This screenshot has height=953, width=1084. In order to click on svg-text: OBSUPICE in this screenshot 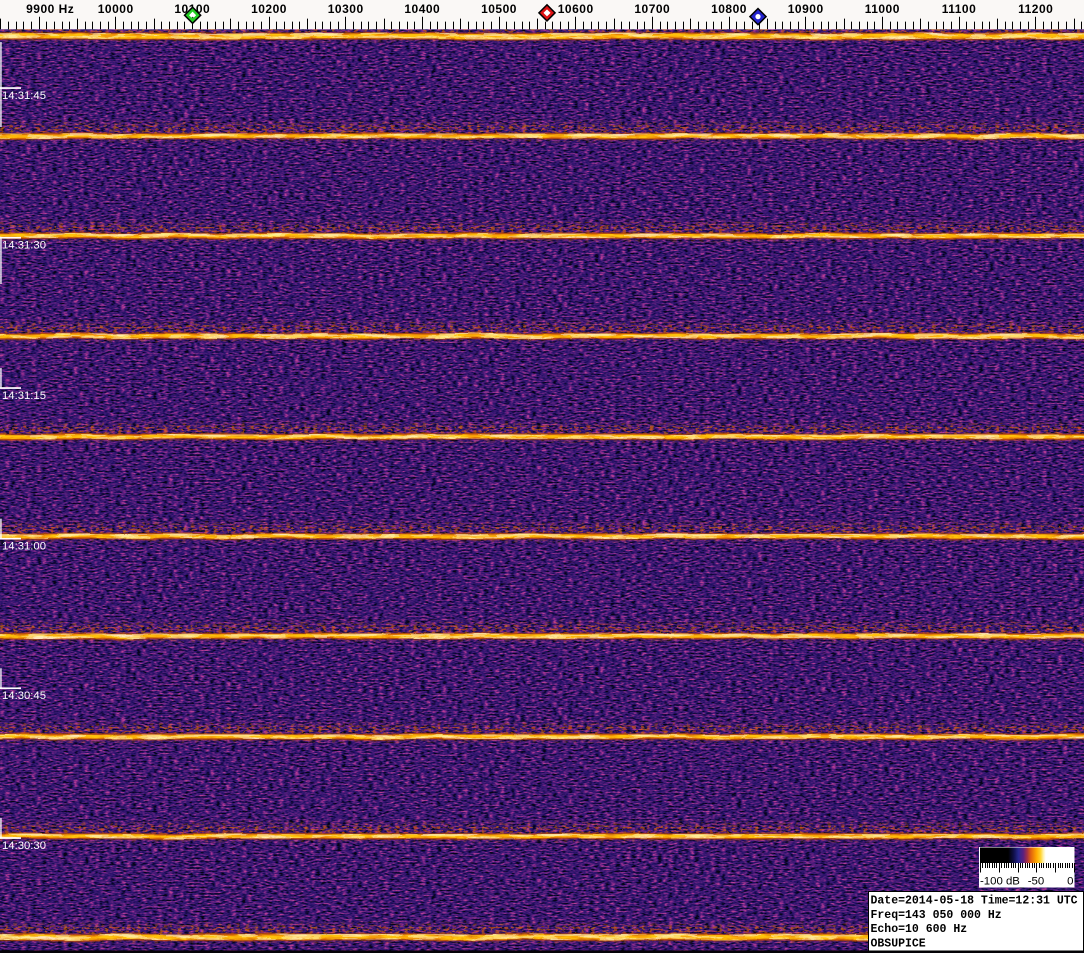, I will do `click(898, 944)`.